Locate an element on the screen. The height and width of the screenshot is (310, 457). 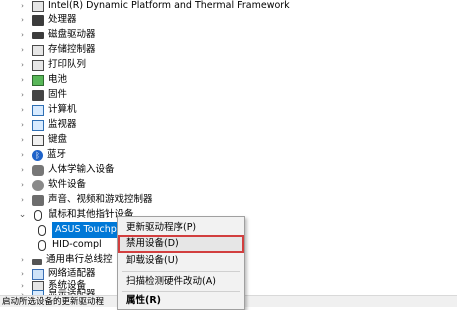
processor-icon is located at coordinates (38, 20).